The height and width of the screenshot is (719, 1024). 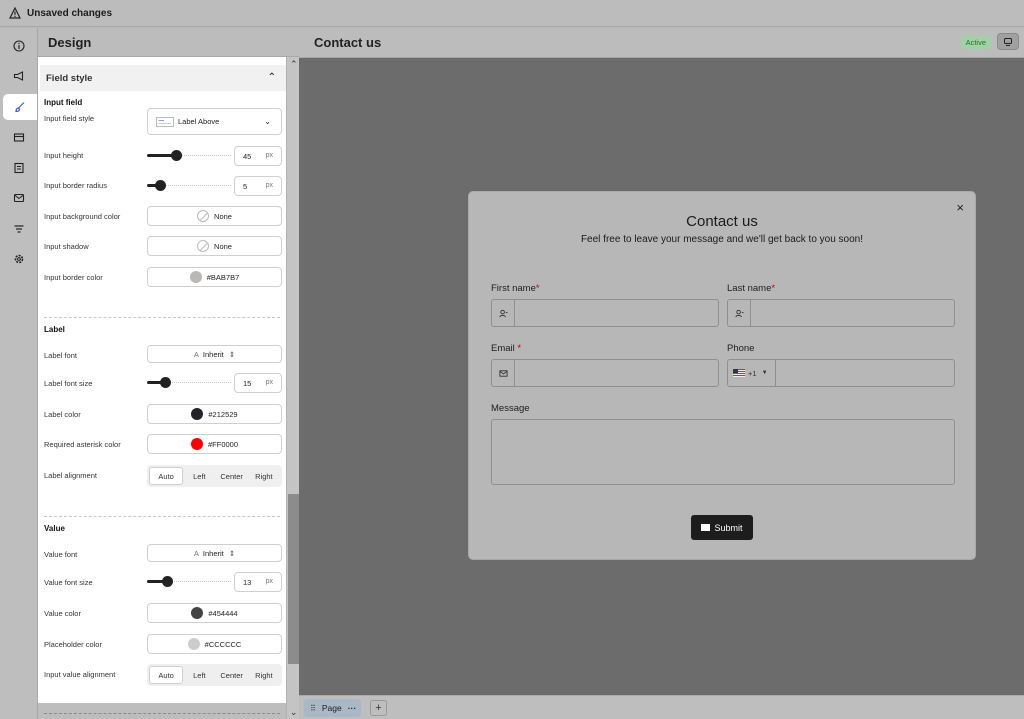 What do you see at coordinates (189, 155) in the screenshot?
I see `input-height-slider` at bounding box center [189, 155].